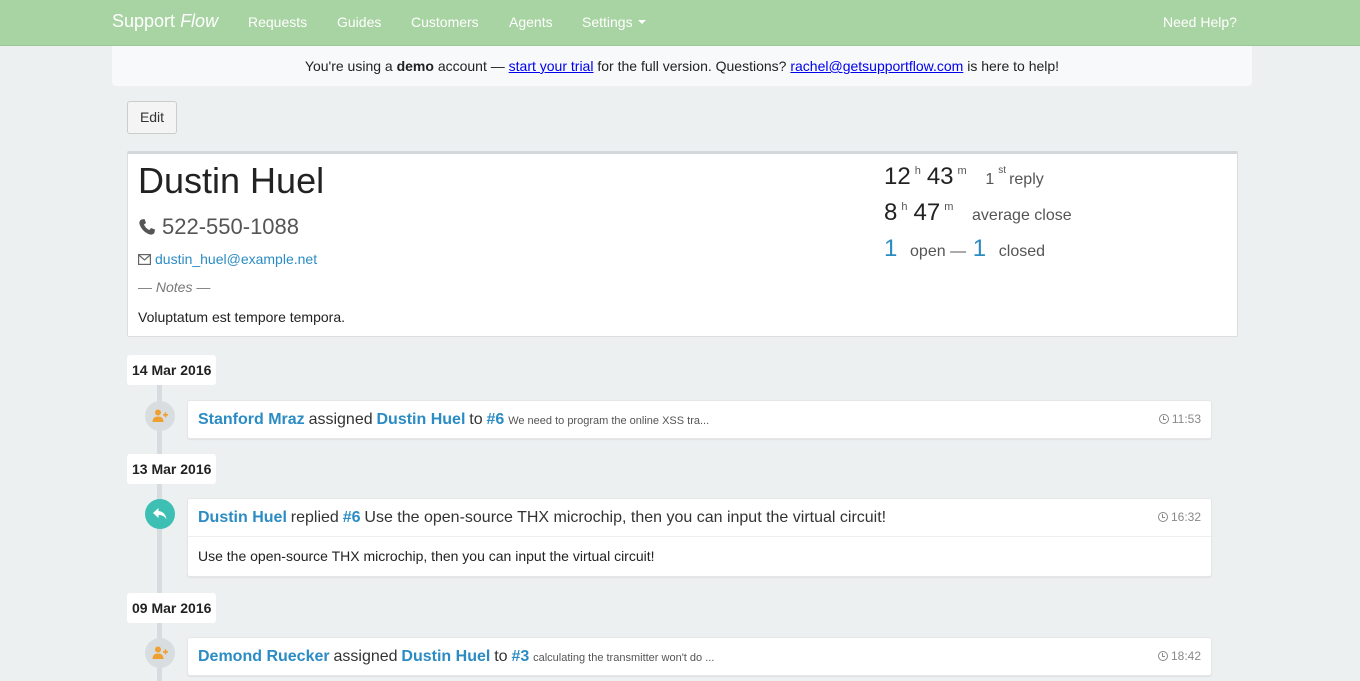 This screenshot has height=681, width=1360. What do you see at coordinates (199, 21) in the screenshot?
I see `brand-em: Flow` at bounding box center [199, 21].